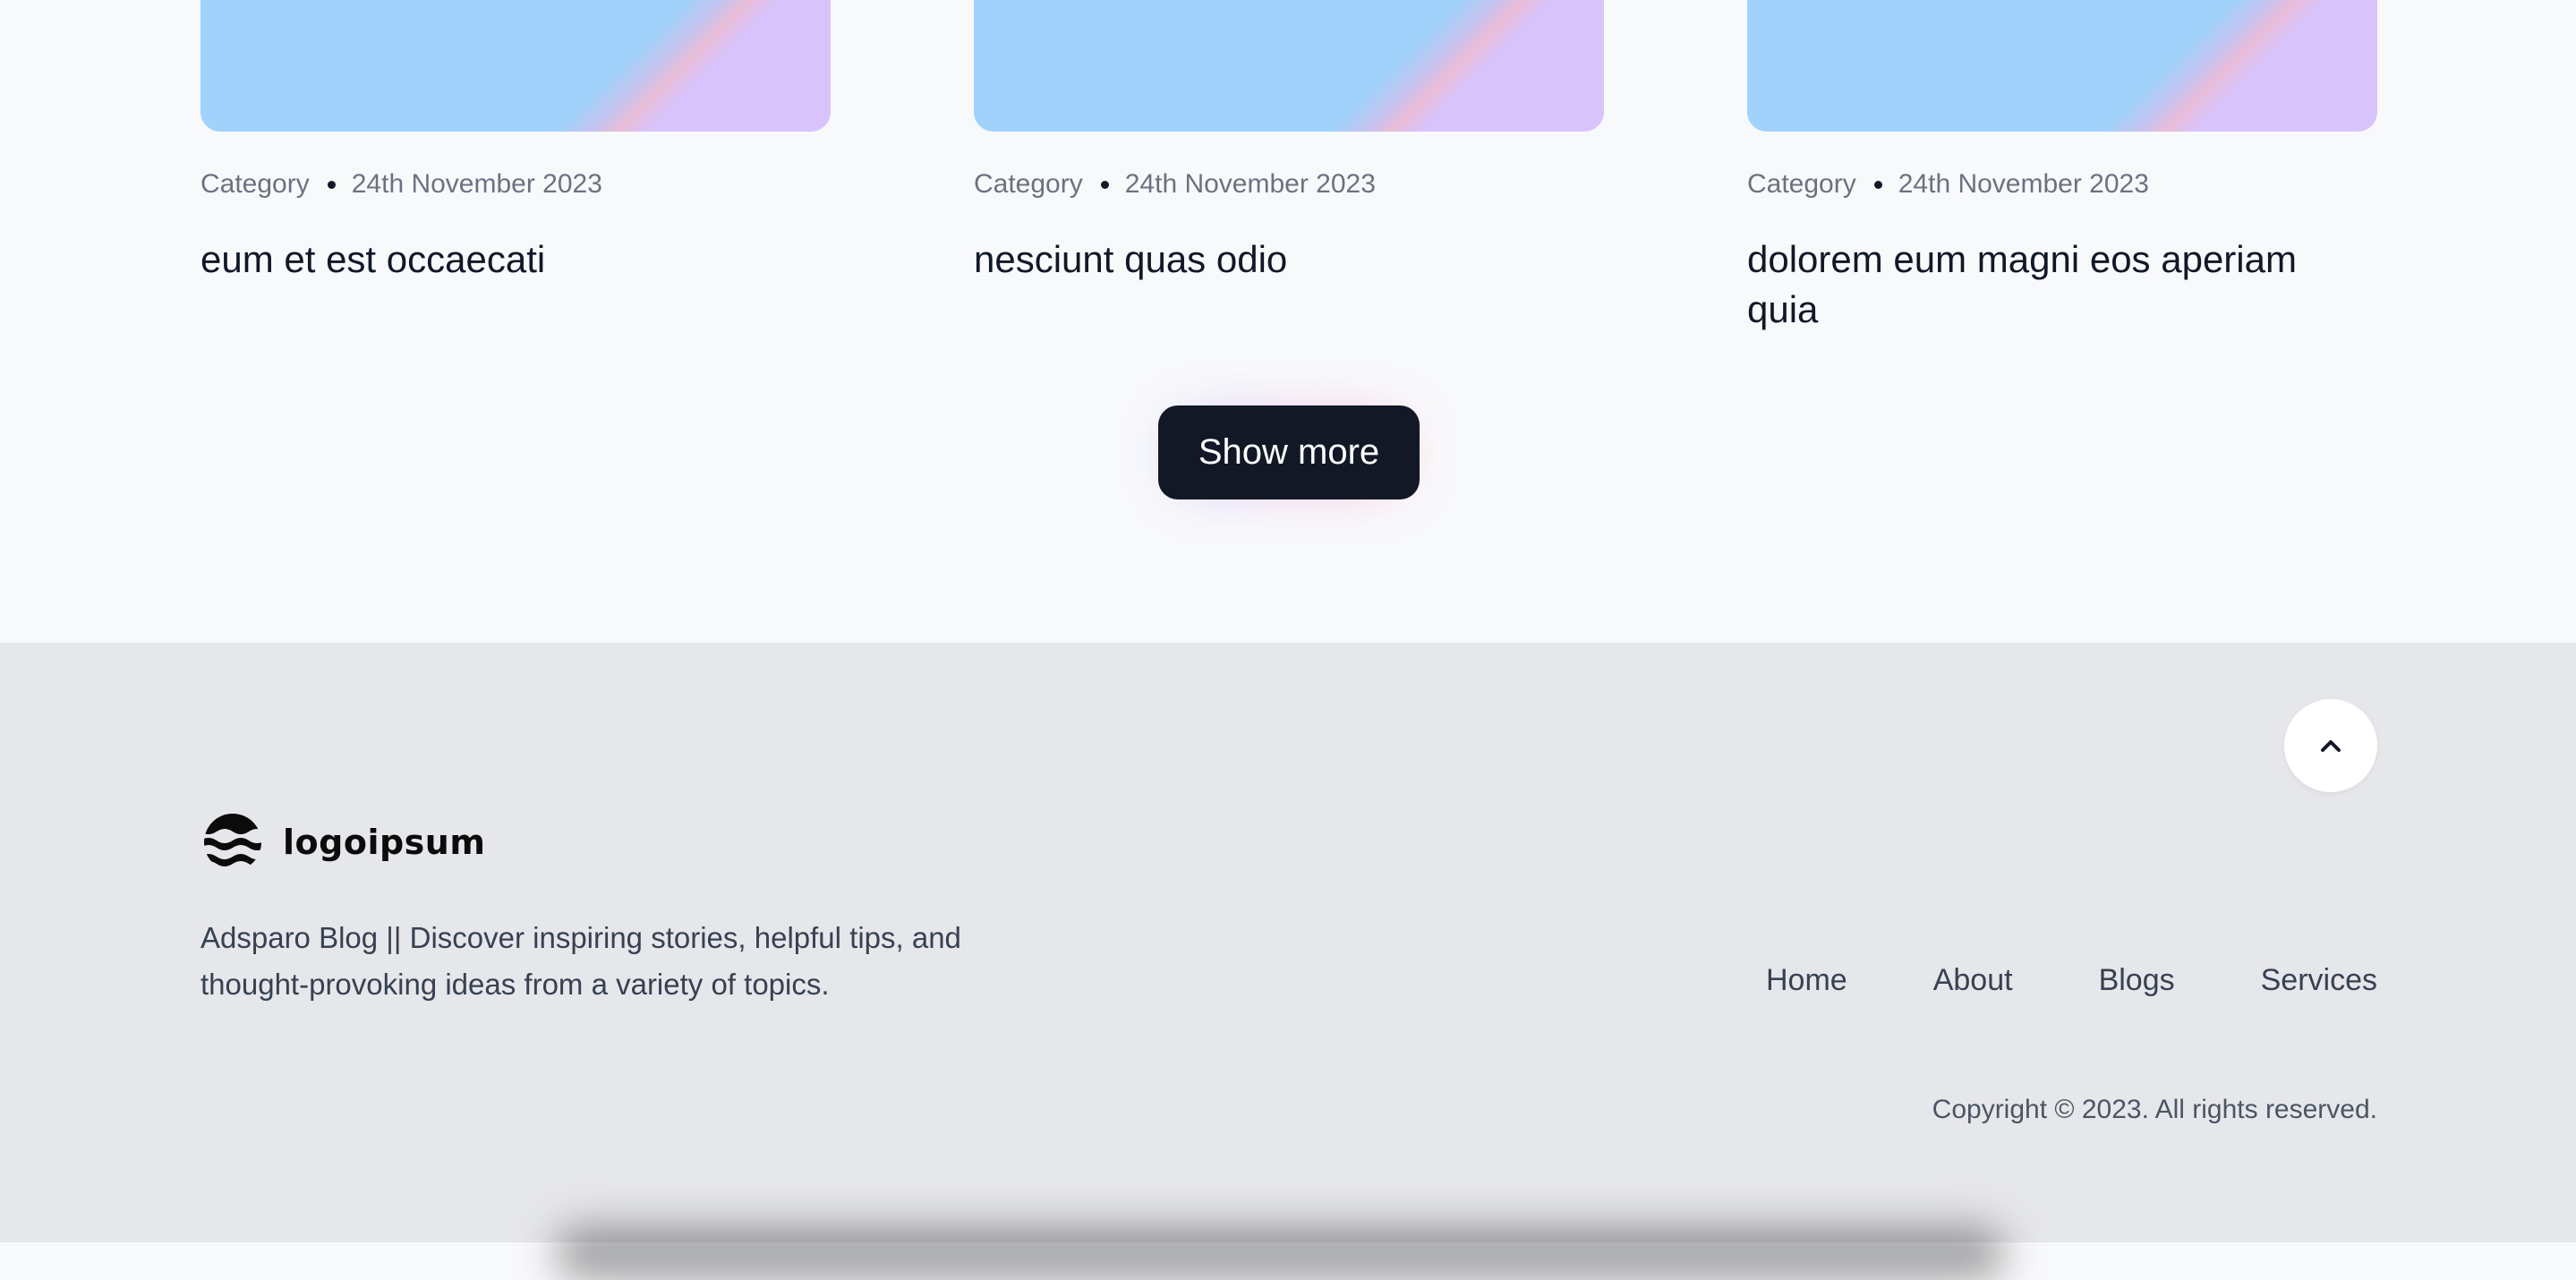 This screenshot has width=2576, height=1280. What do you see at coordinates (384, 842) in the screenshot?
I see `logo-text: logoipsum` at bounding box center [384, 842].